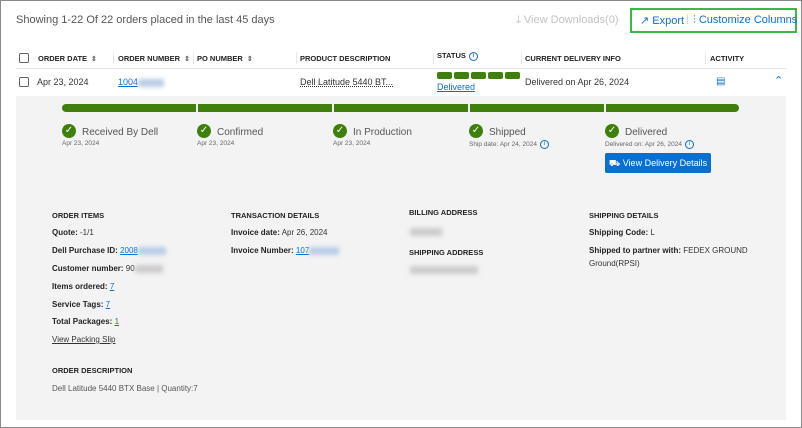 The width and height of the screenshot is (802, 428). I want to click on step-in-production: ✓ In Production Apr 23, 2024, so click(372, 134).